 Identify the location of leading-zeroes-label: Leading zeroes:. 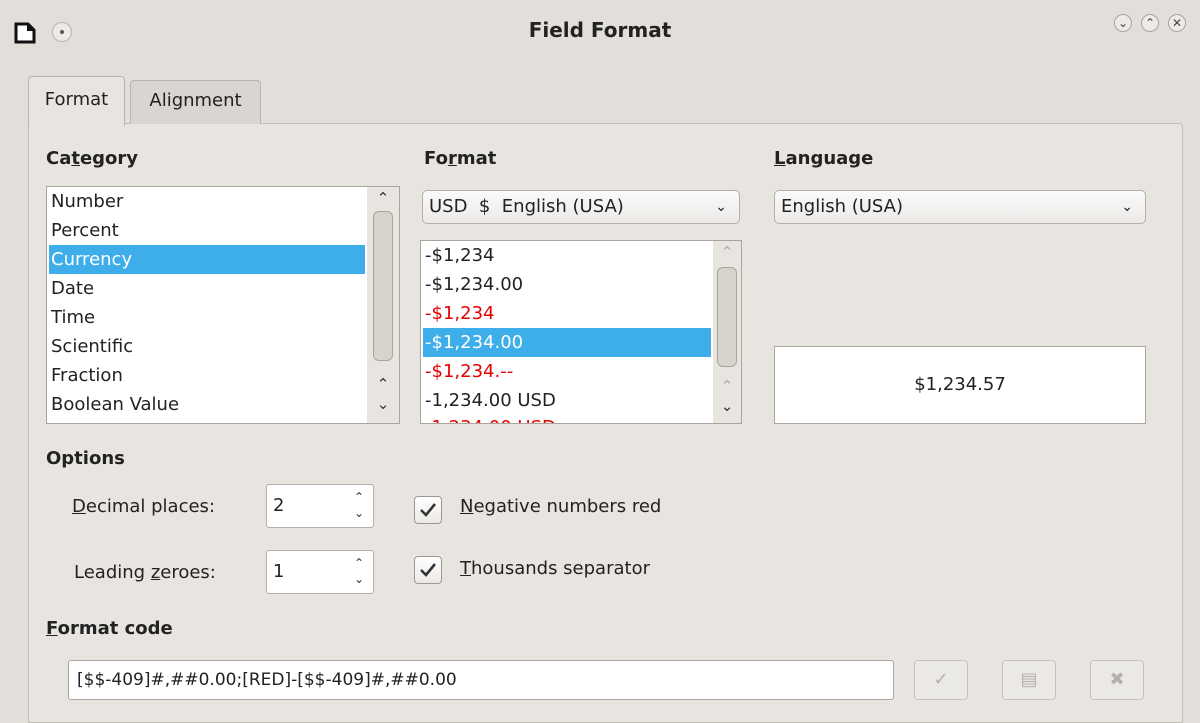
(145, 572).